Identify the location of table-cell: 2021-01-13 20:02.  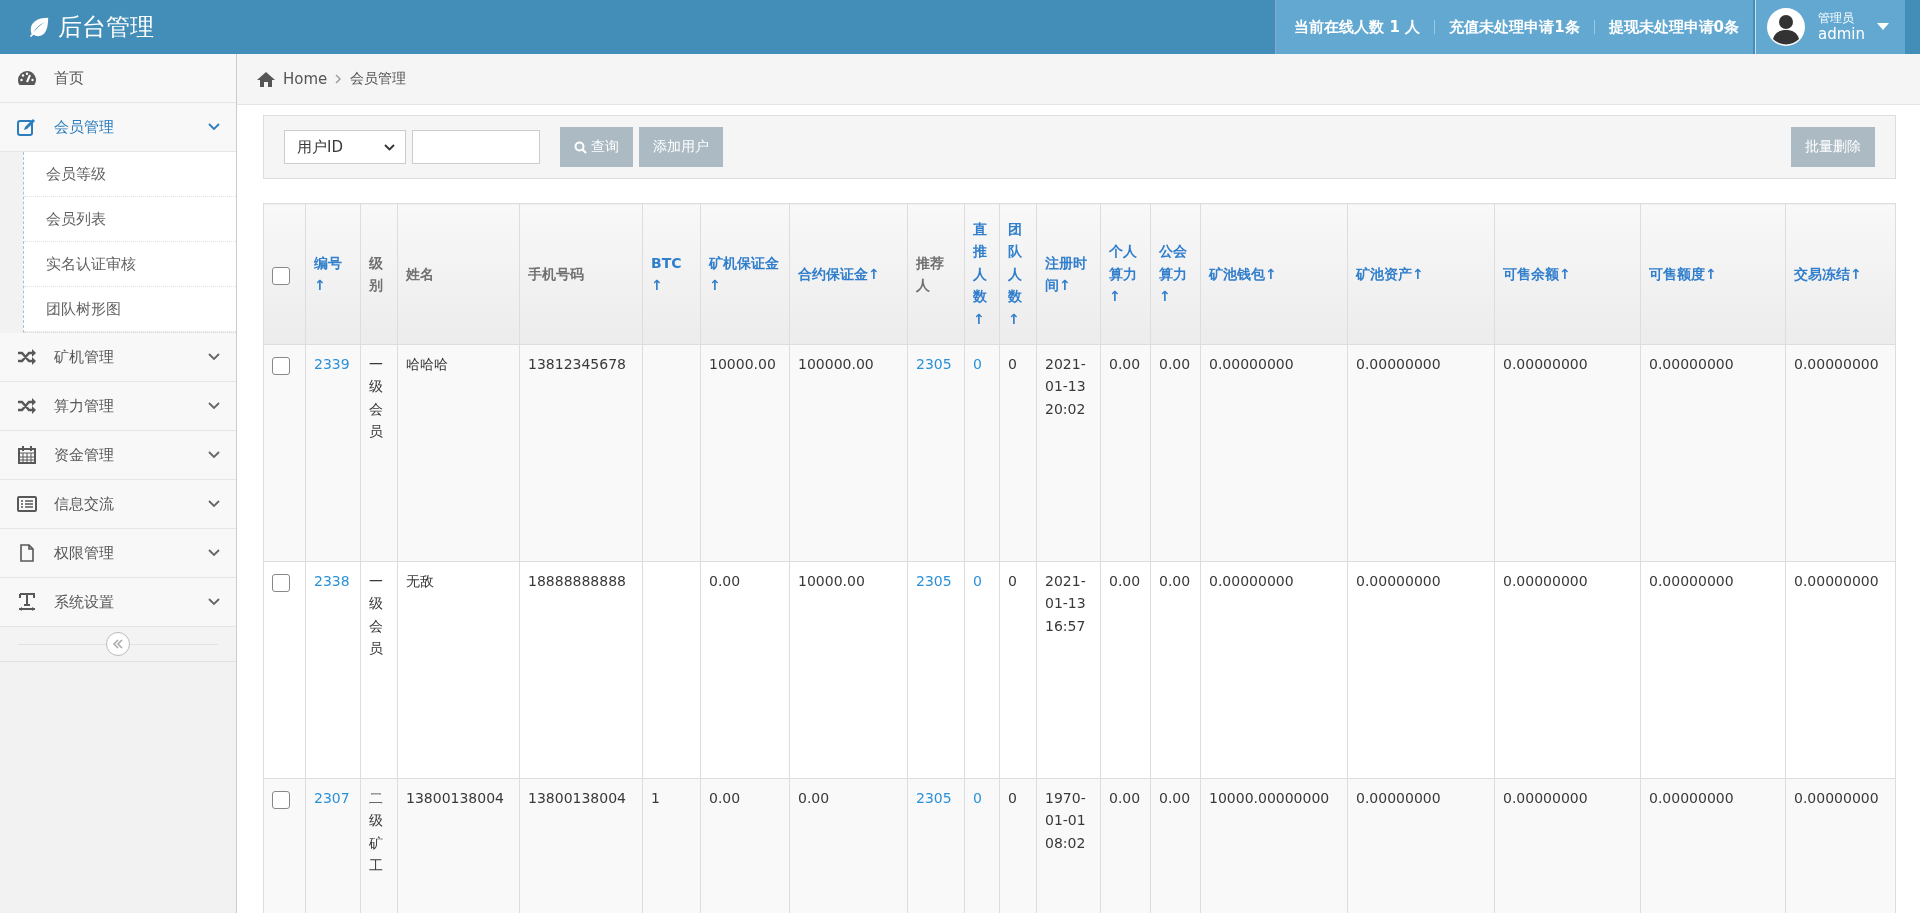
(1065, 386).